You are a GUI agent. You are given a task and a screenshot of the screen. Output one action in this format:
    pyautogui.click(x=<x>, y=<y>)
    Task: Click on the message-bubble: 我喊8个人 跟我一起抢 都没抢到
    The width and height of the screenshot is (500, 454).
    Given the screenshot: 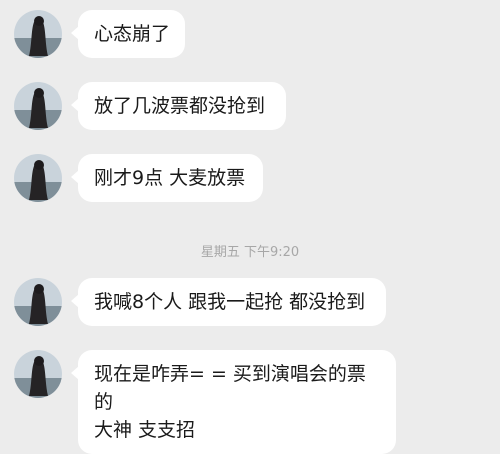 What is the action you would take?
    pyautogui.click(x=228, y=302)
    